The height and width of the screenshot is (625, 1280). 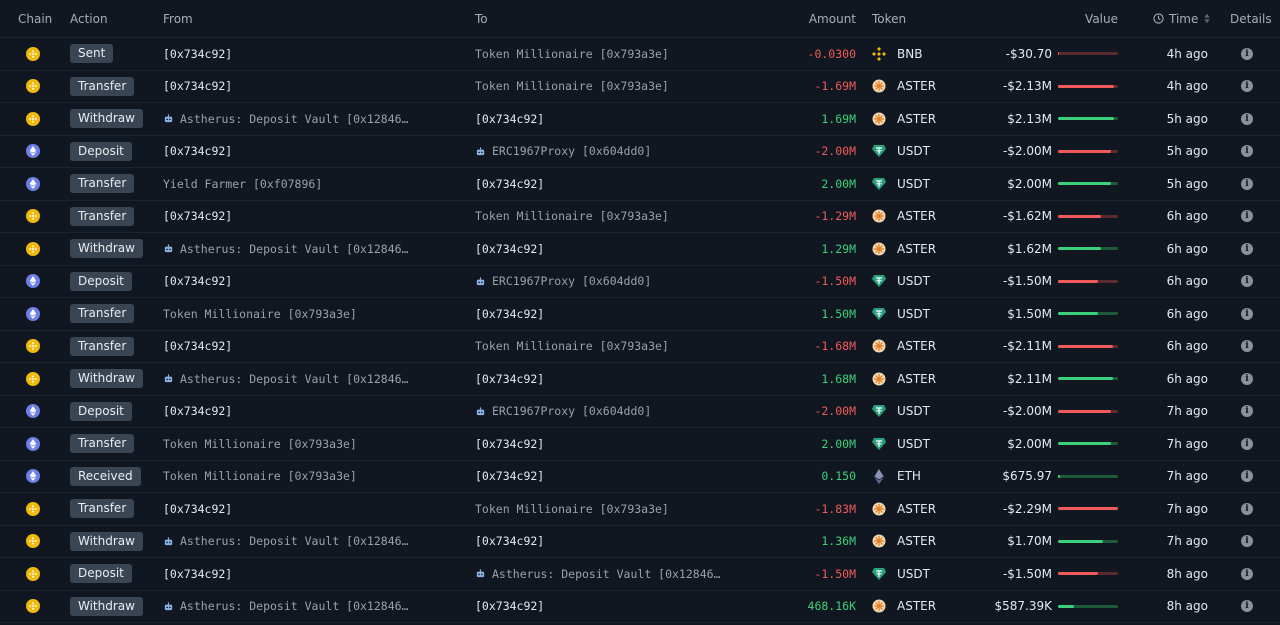 What do you see at coordinates (242, 184) in the screenshot?
I see `from-address: Yield Farmer [0xf07896]` at bounding box center [242, 184].